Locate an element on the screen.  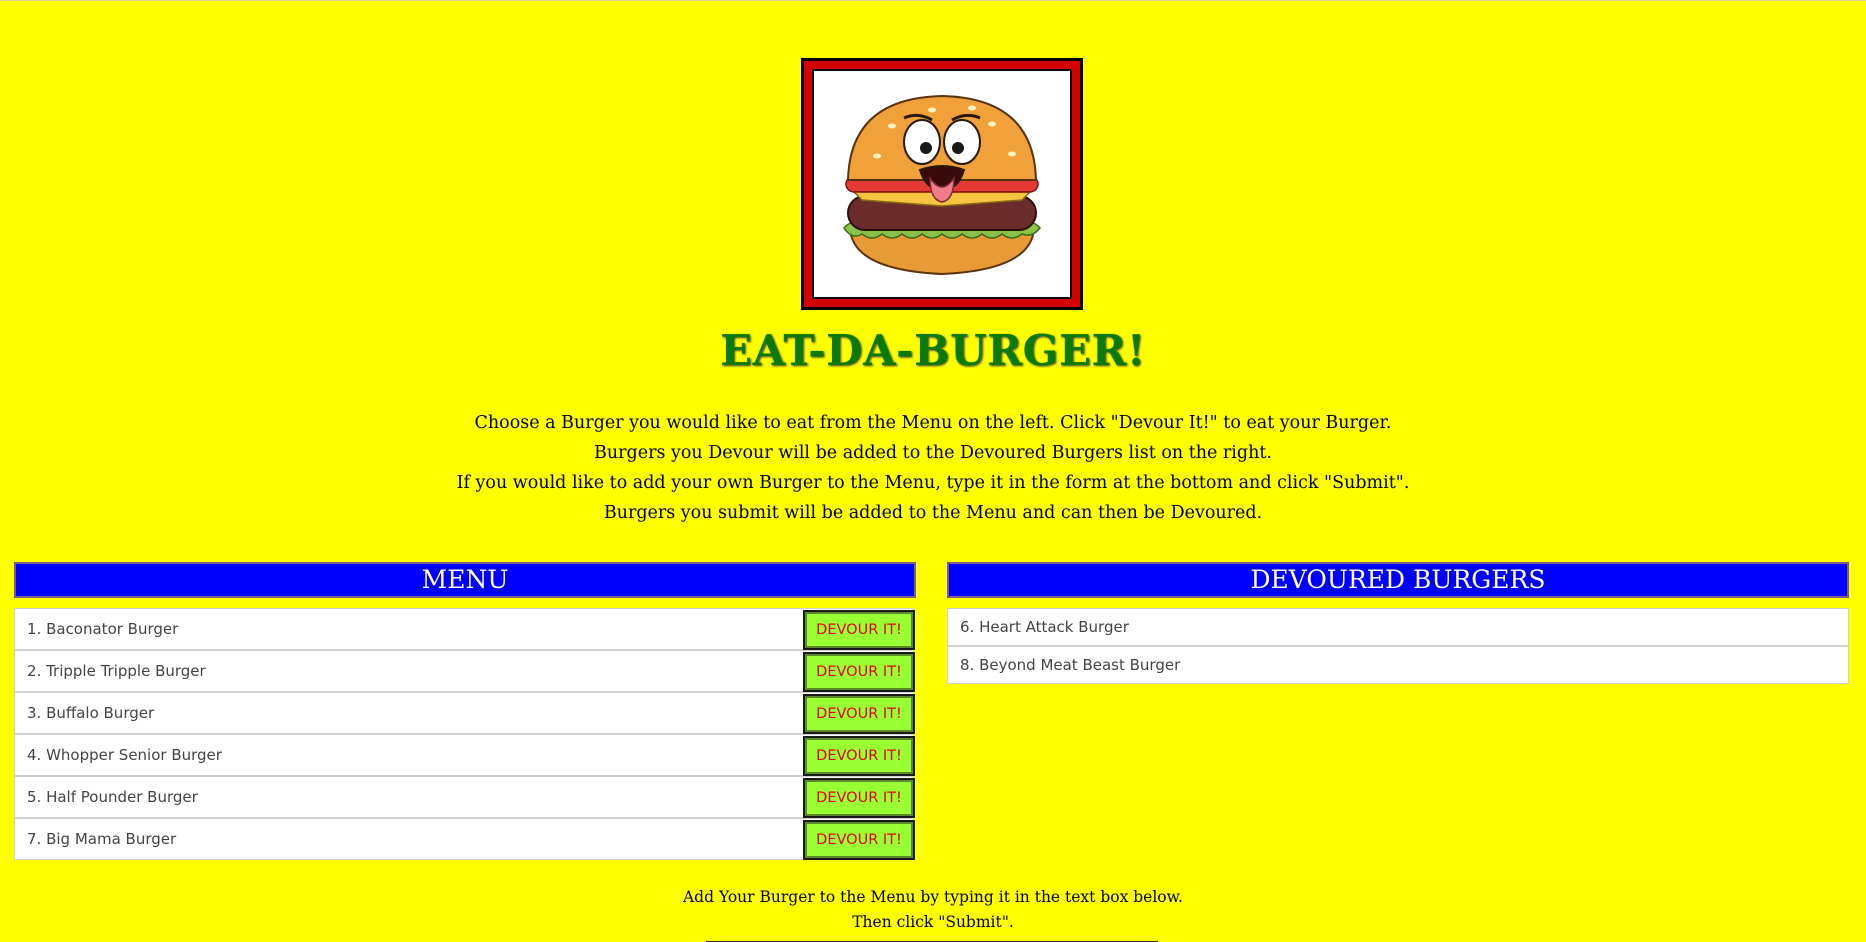
menu-item-label: 2. Tripple Tripple Burger is located at coordinates (116, 671).